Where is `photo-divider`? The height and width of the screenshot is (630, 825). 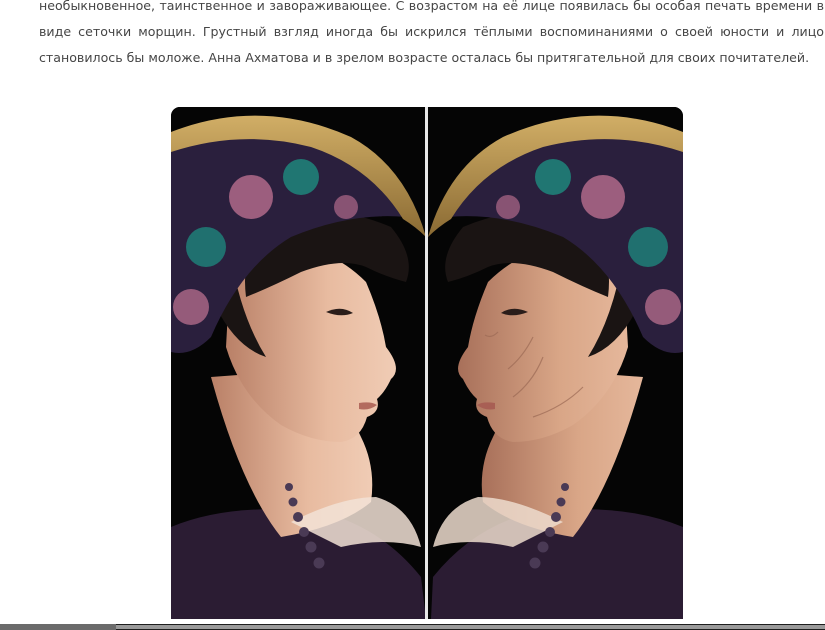
photo-divider is located at coordinates (426, 363).